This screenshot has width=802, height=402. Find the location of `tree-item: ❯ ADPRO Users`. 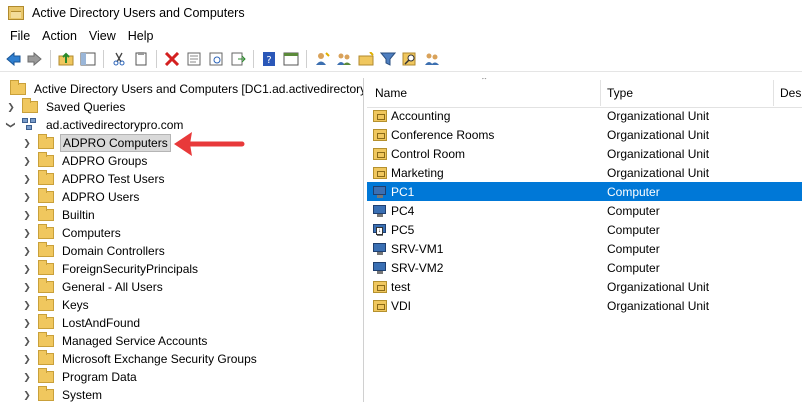

tree-item: ❯ ADPRO Users is located at coordinates (81, 197).